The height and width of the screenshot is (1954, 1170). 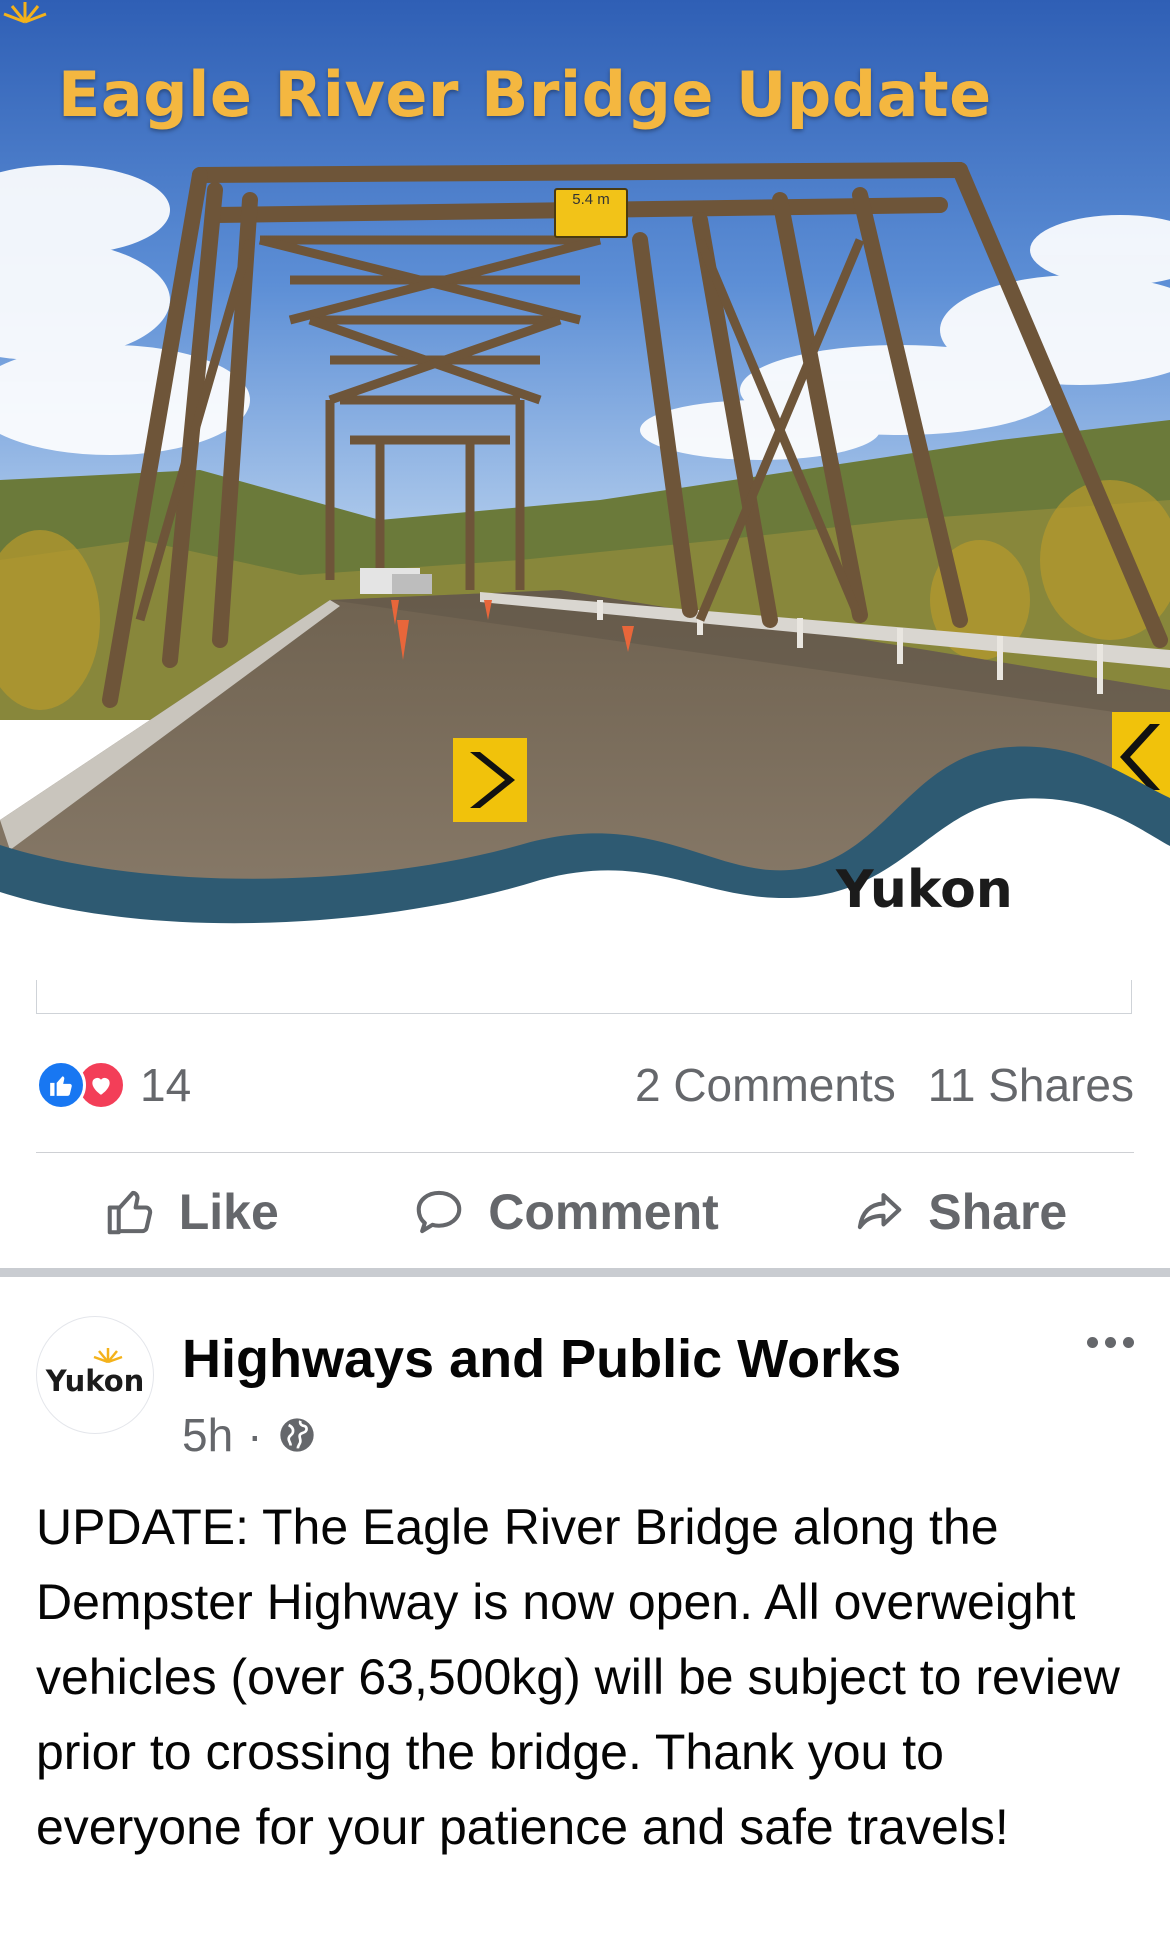 What do you see at coordinates (591, 199) in the screenshot?
I see `clearance-sign-label: 5.4 m` at bounding box center [591, 199].